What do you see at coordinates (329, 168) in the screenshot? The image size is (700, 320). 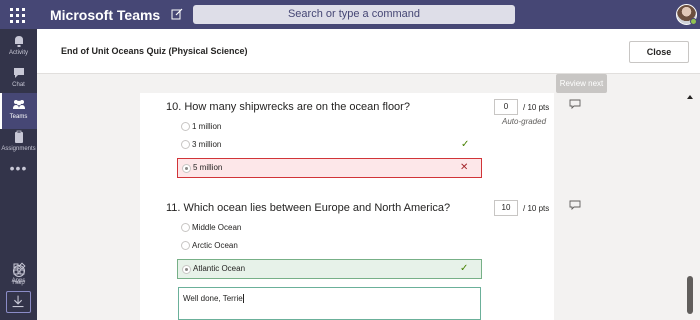 I see `answer-option-selected-wrong: 5 million ✕` at bounding box center [329, 168].